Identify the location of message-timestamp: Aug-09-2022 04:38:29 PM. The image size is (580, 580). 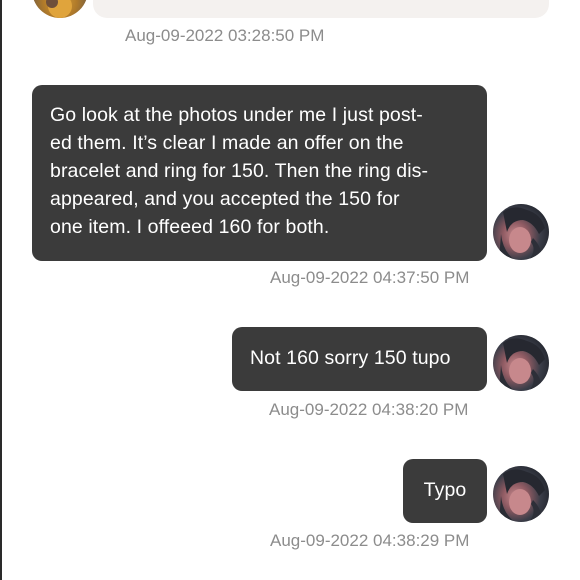
(370, 540).